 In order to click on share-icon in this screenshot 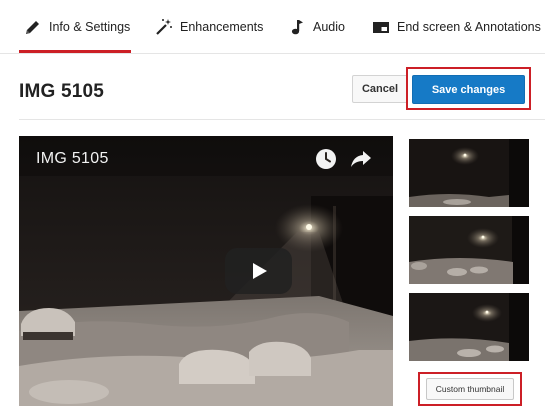, I will do `click(361, 159)`.